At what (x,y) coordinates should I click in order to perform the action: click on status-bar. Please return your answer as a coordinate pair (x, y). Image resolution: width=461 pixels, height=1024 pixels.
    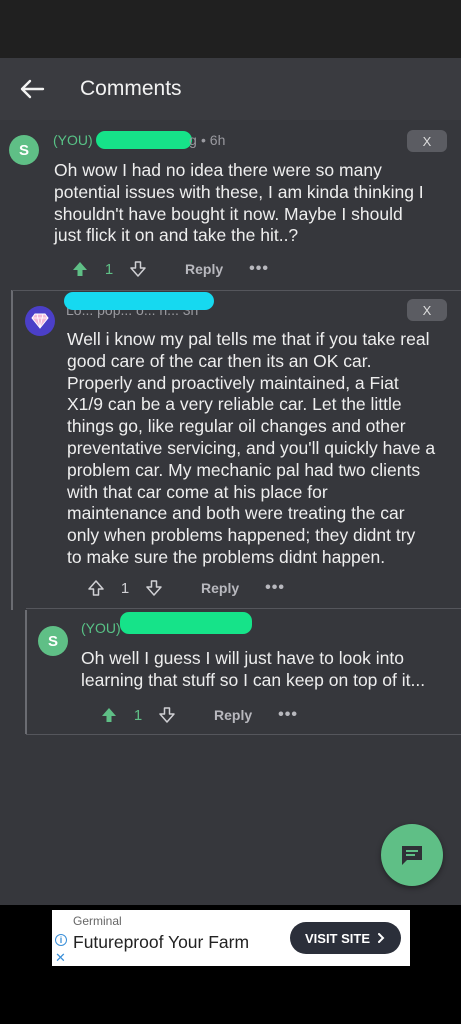
    Looking at the image, I should click on (230, 29).